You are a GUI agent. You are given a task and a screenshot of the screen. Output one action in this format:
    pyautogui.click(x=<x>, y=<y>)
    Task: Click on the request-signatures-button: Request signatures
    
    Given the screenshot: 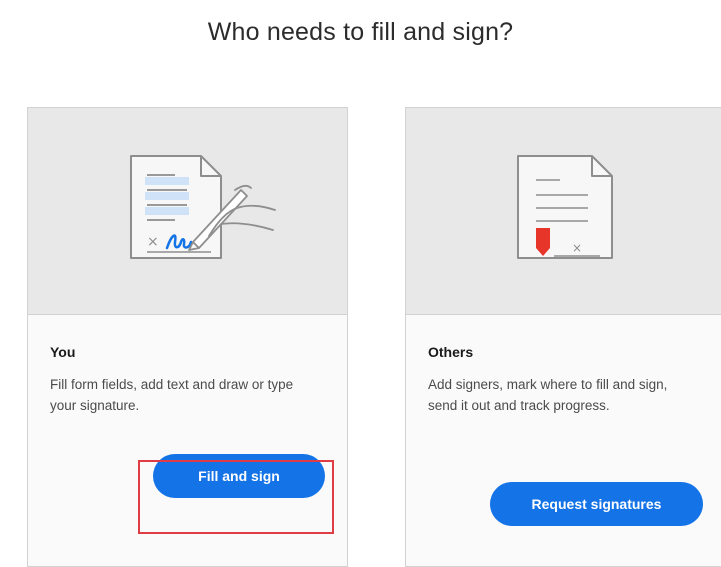 What is the action you would take?
    pyautogui.click(x=596, y=504)
    